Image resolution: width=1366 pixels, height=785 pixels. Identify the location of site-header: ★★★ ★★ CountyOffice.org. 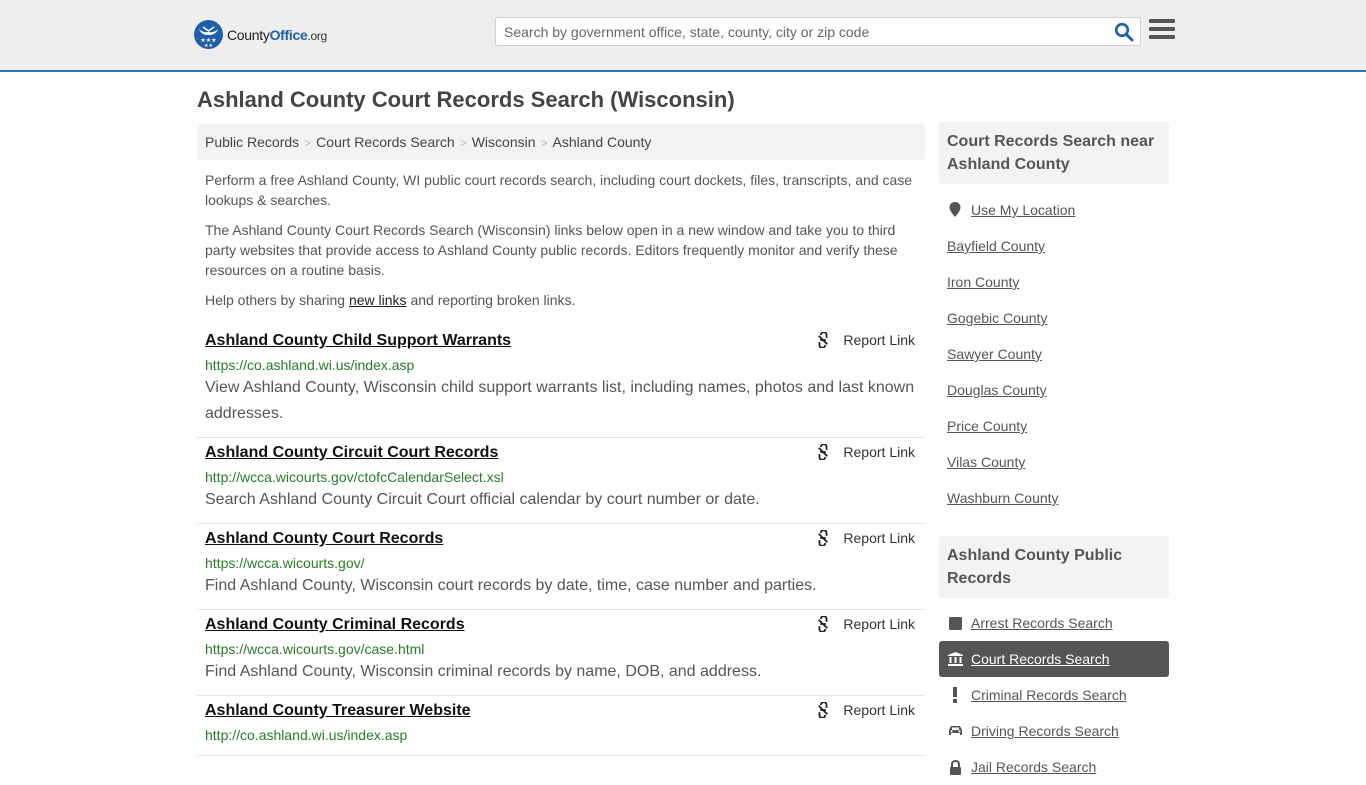
(683, 36).